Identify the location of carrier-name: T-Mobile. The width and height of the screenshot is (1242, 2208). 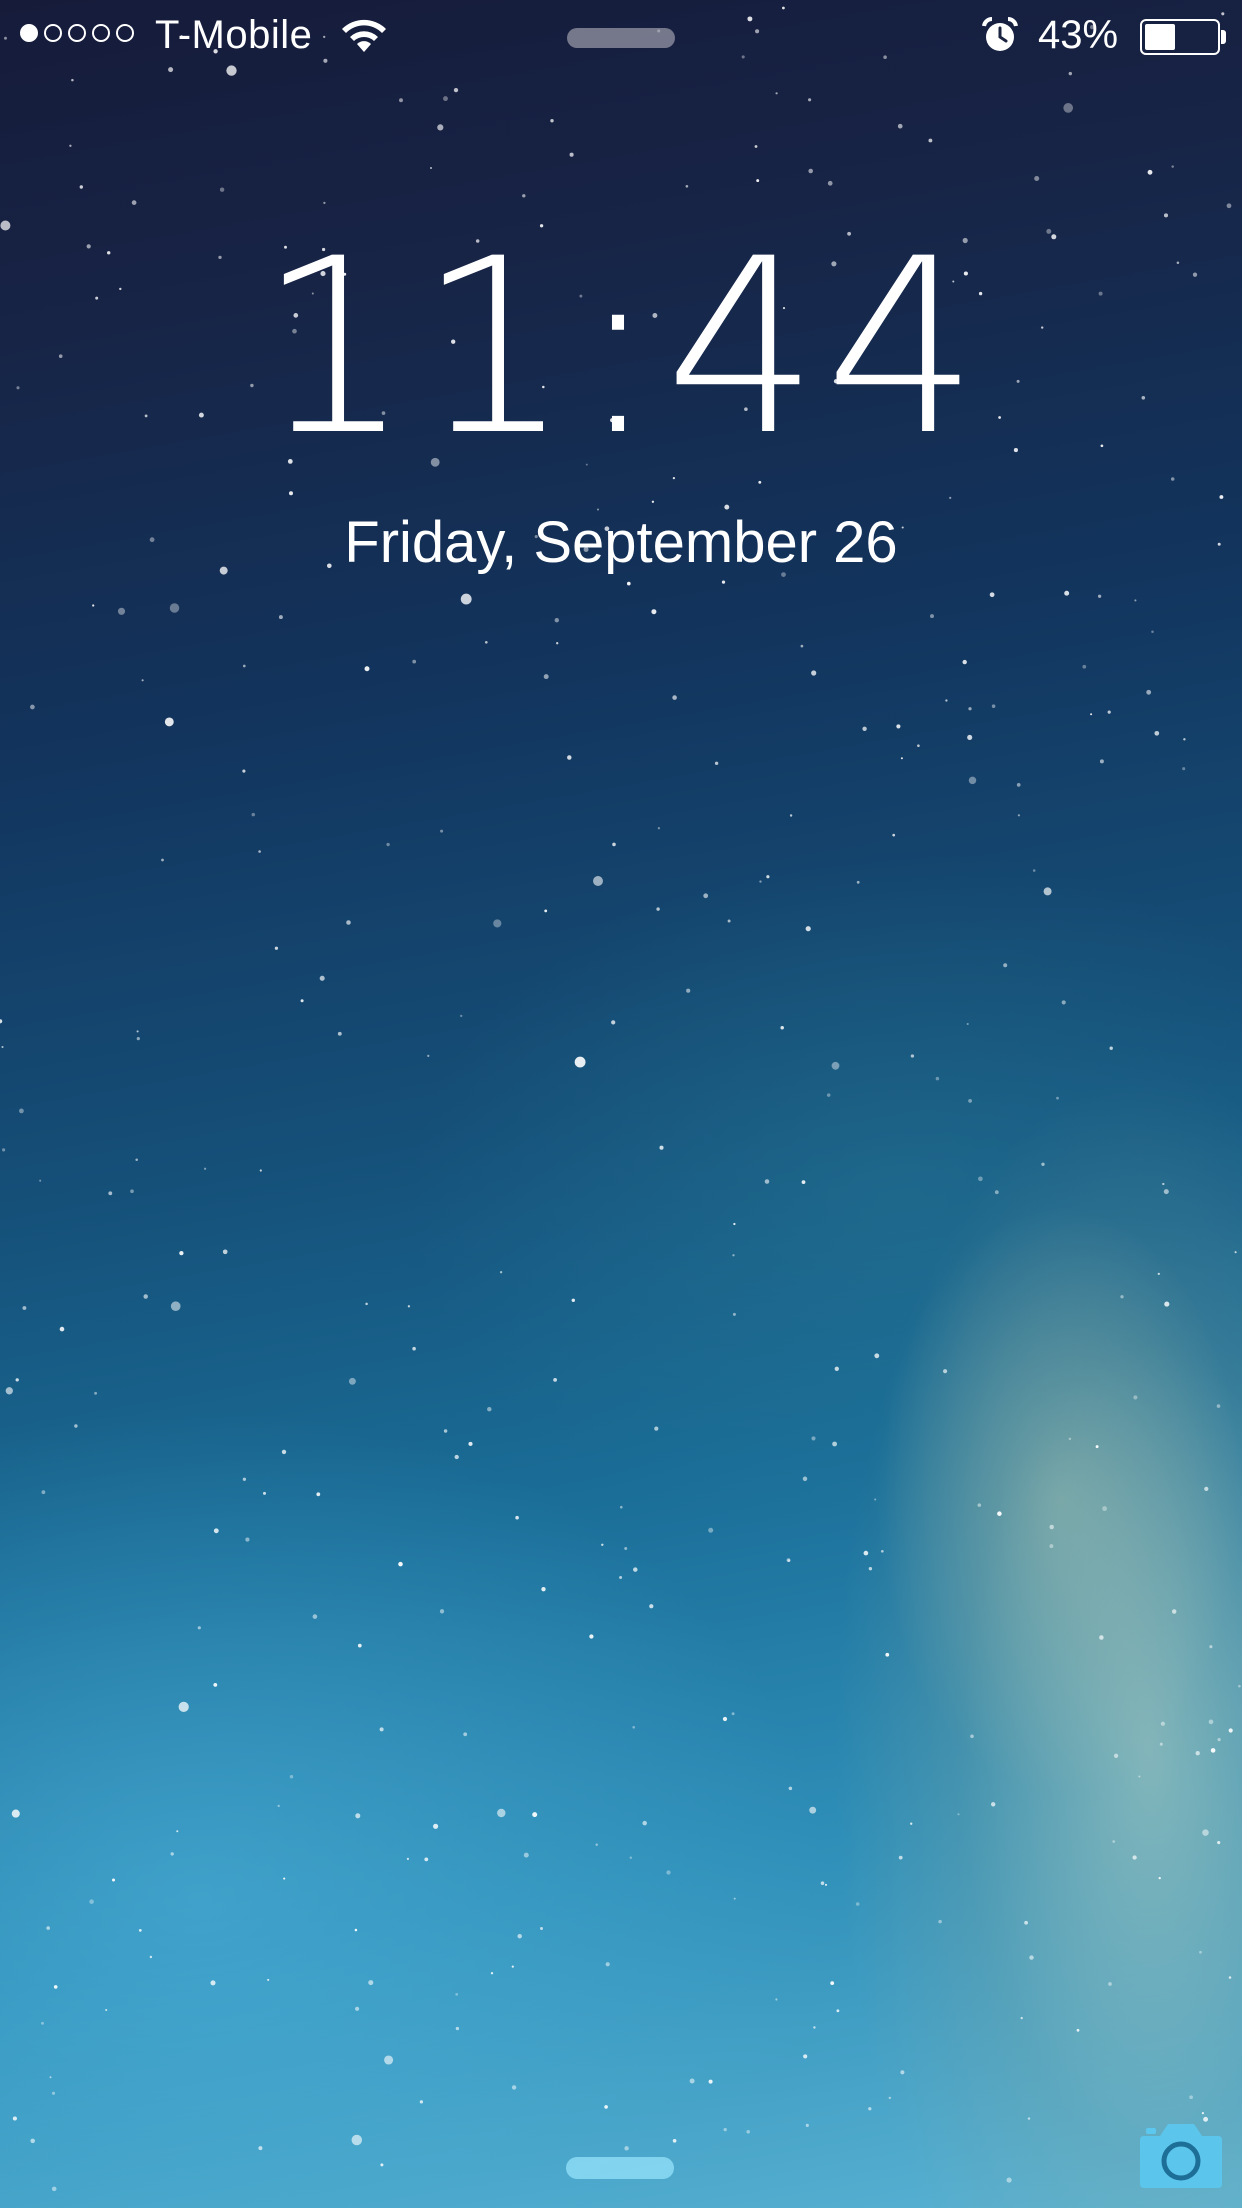
(234, 35).